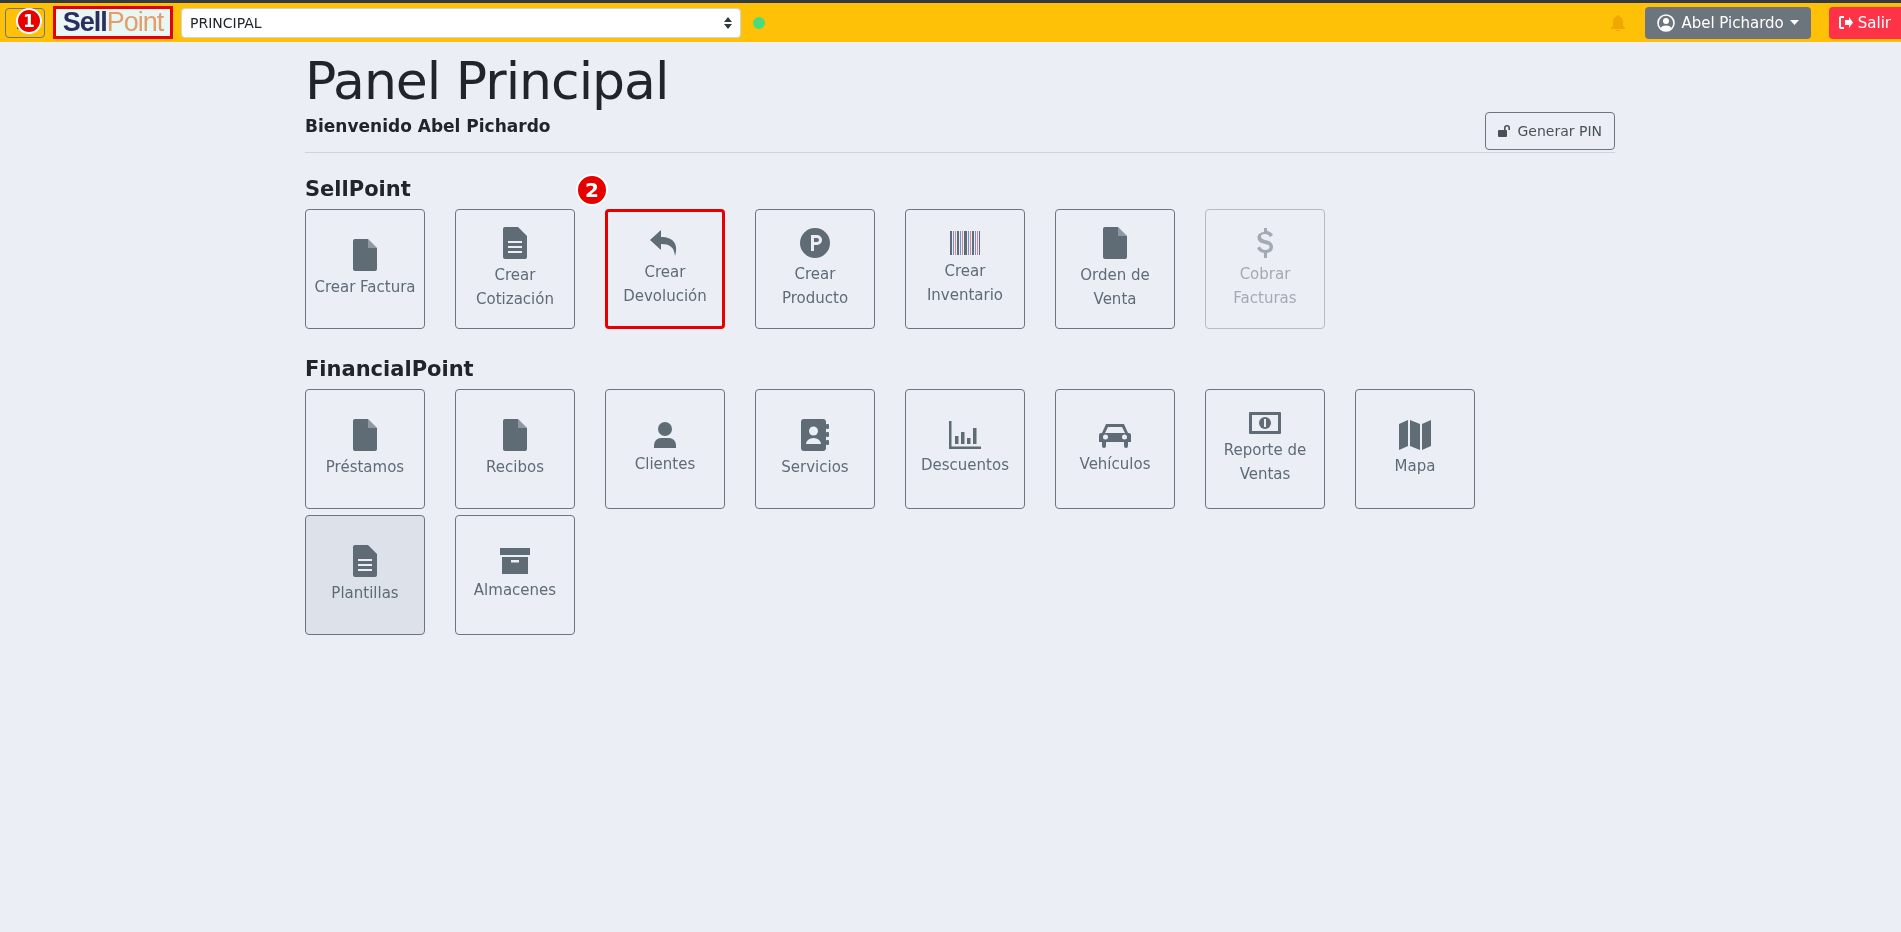 The height and width of the screenshot is (932, 1901). What do you see at coordinates (1265, 243) in the screenshot?
I see `dollar-icon` at bounding box center [1265, 243].